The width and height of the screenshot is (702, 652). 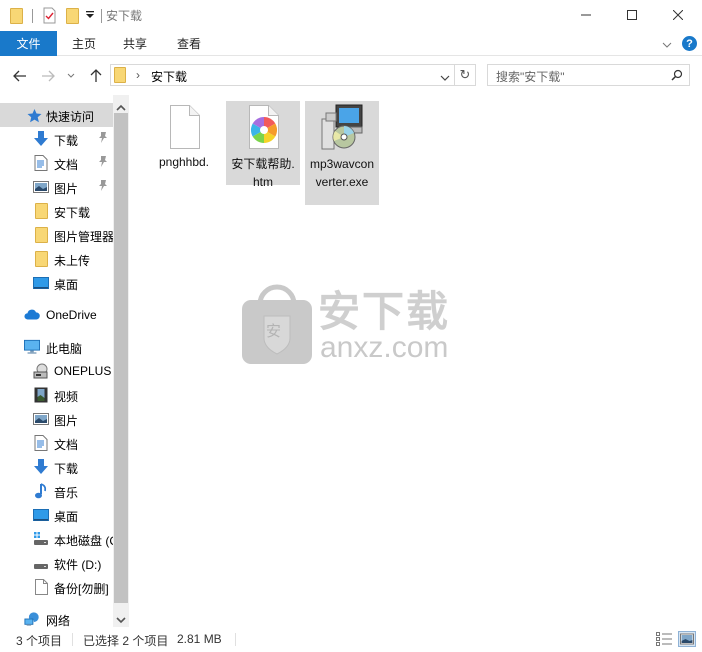 What do you see at coordinates (667, 45) in the screenshot?
I see `expand-ribbon-icon` at bounding box center [667, 45].